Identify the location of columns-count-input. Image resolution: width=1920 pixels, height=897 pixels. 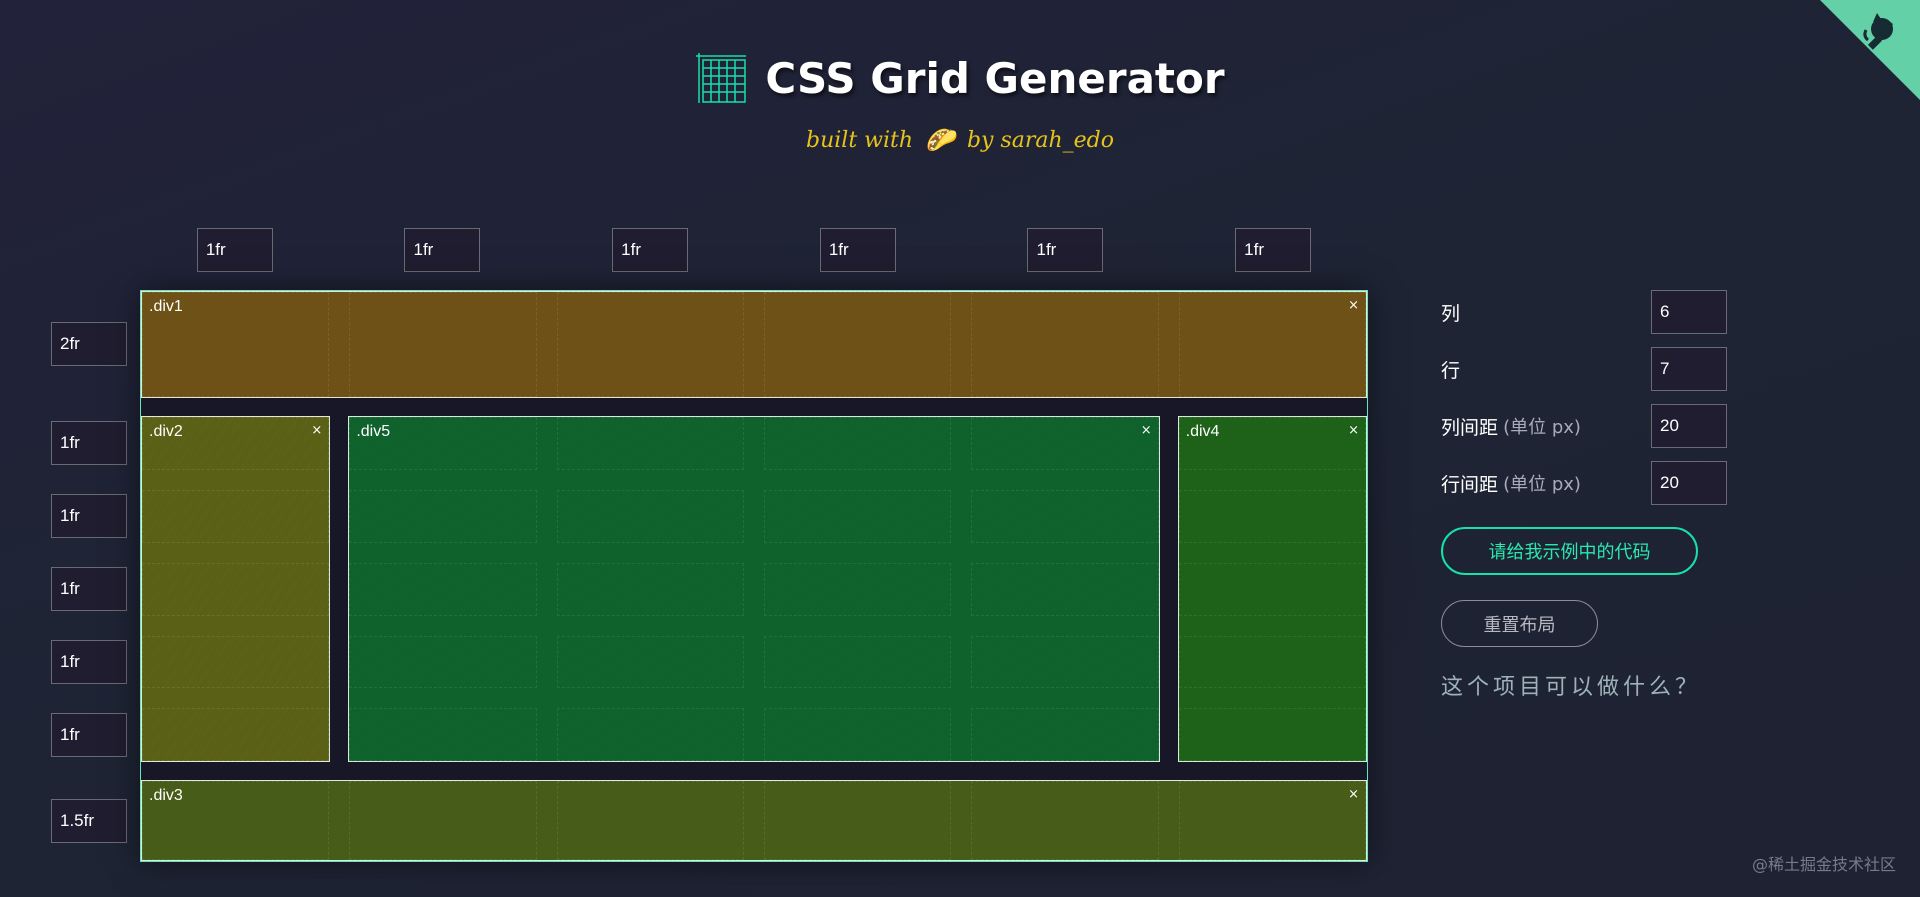
(1689, 312).